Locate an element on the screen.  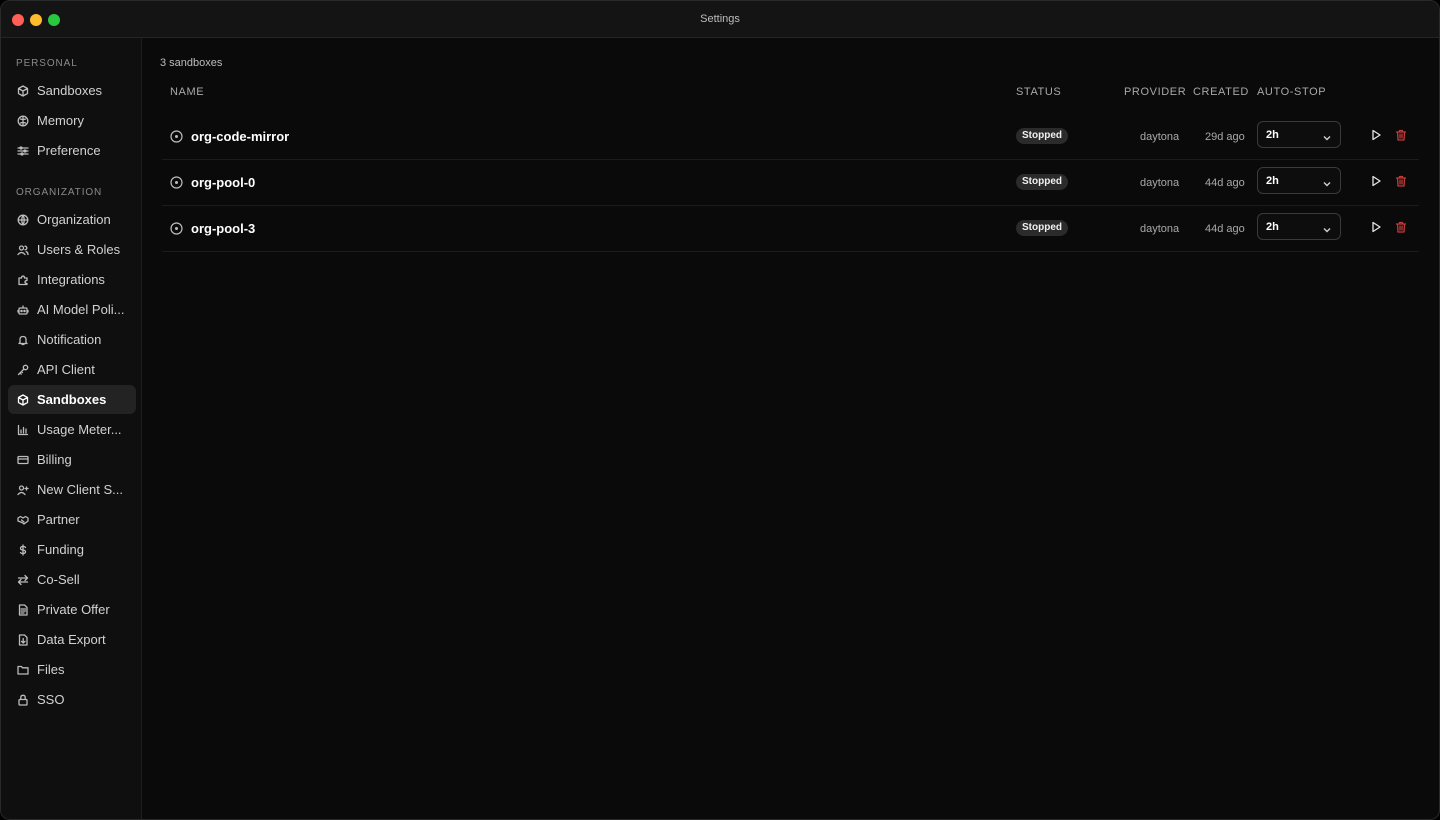
sidebar-item-memory: Memory is located at coordinates (72, 120).